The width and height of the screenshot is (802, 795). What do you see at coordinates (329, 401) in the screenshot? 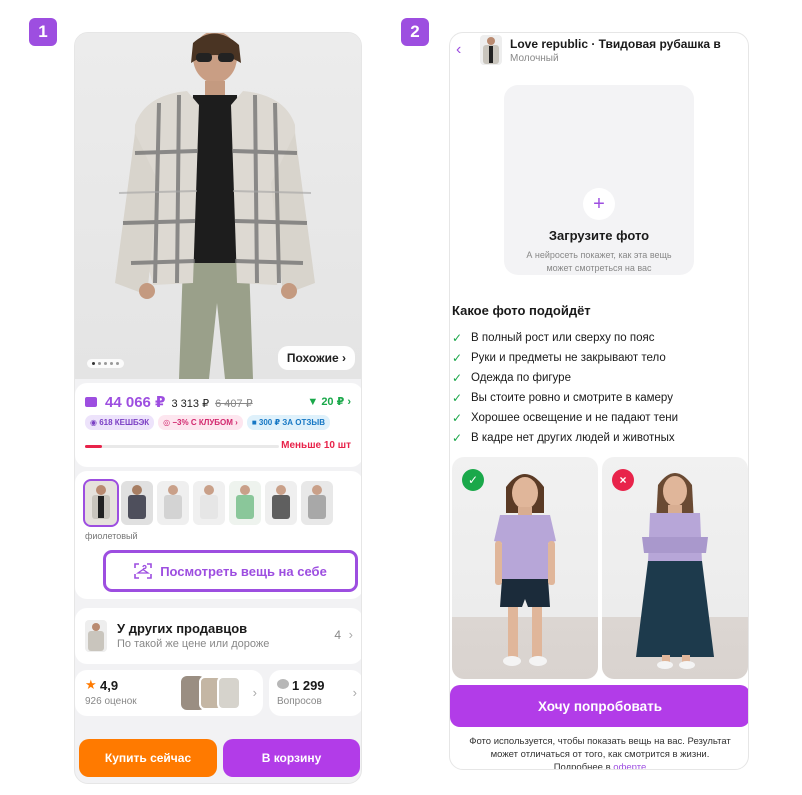
I see `bonus-points: ▼ 20 ₽ ›` at bounding box center [329, 401].